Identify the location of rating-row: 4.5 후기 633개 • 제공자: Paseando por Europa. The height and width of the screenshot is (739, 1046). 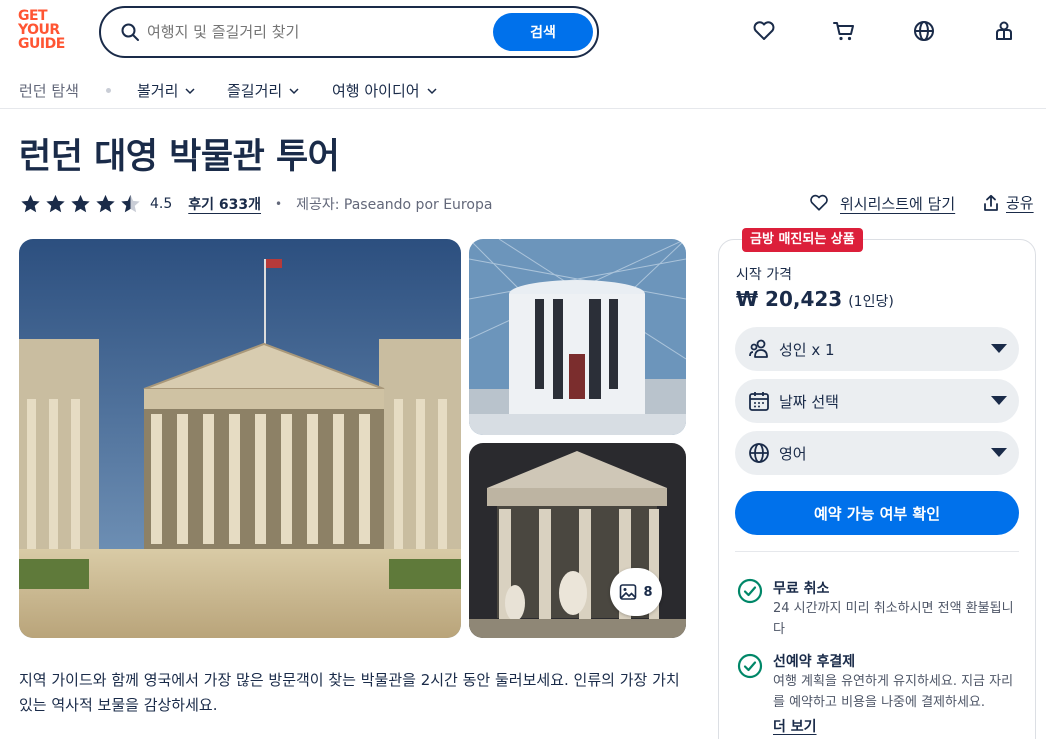
(255, 204).